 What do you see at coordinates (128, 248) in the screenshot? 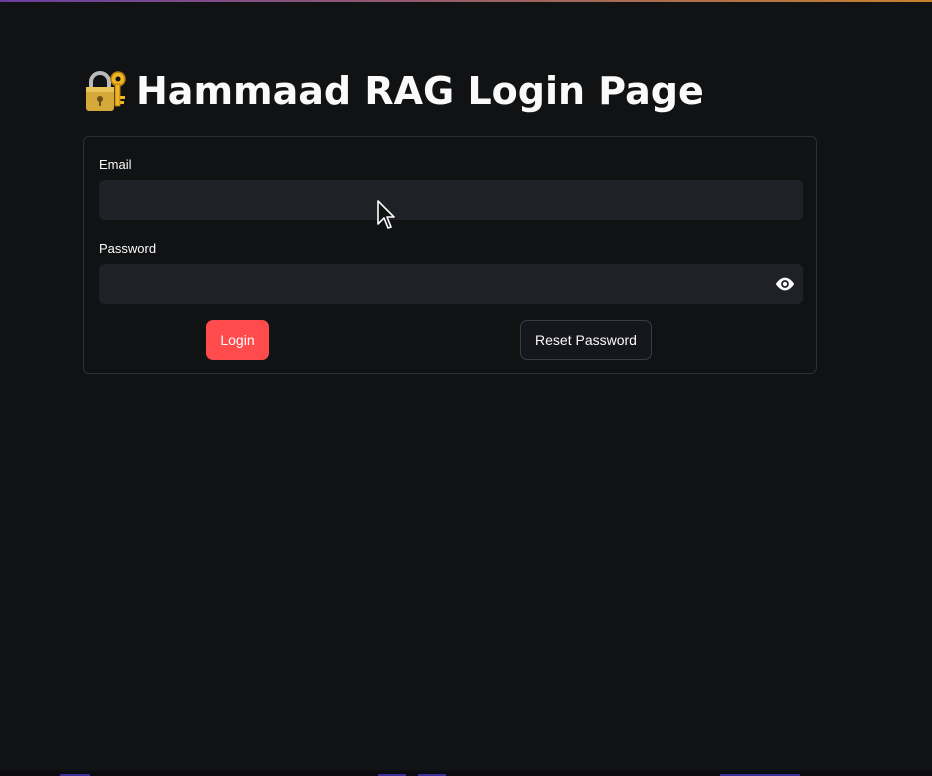
I see `password-label: Password` at bounding box center [128, 248].